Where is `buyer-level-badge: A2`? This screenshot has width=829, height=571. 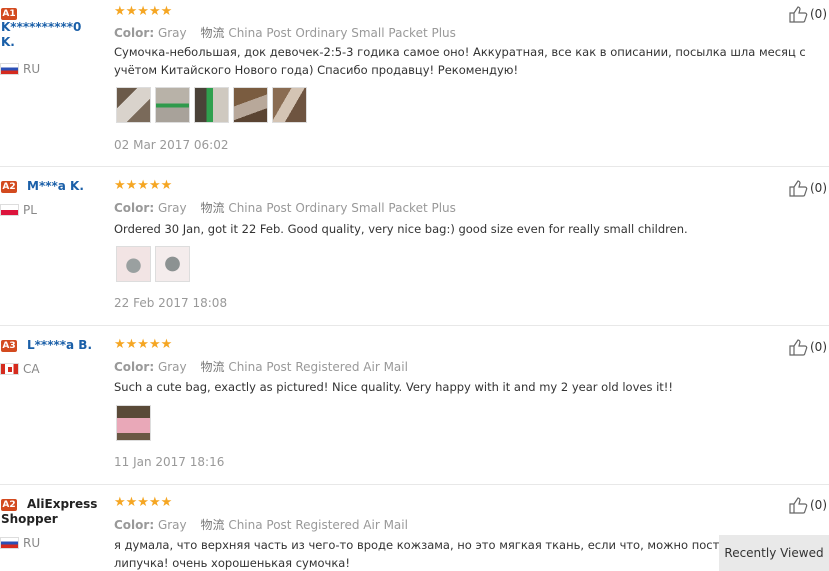 buyer-level-badge: A2 is located at coordinates (9, 187).